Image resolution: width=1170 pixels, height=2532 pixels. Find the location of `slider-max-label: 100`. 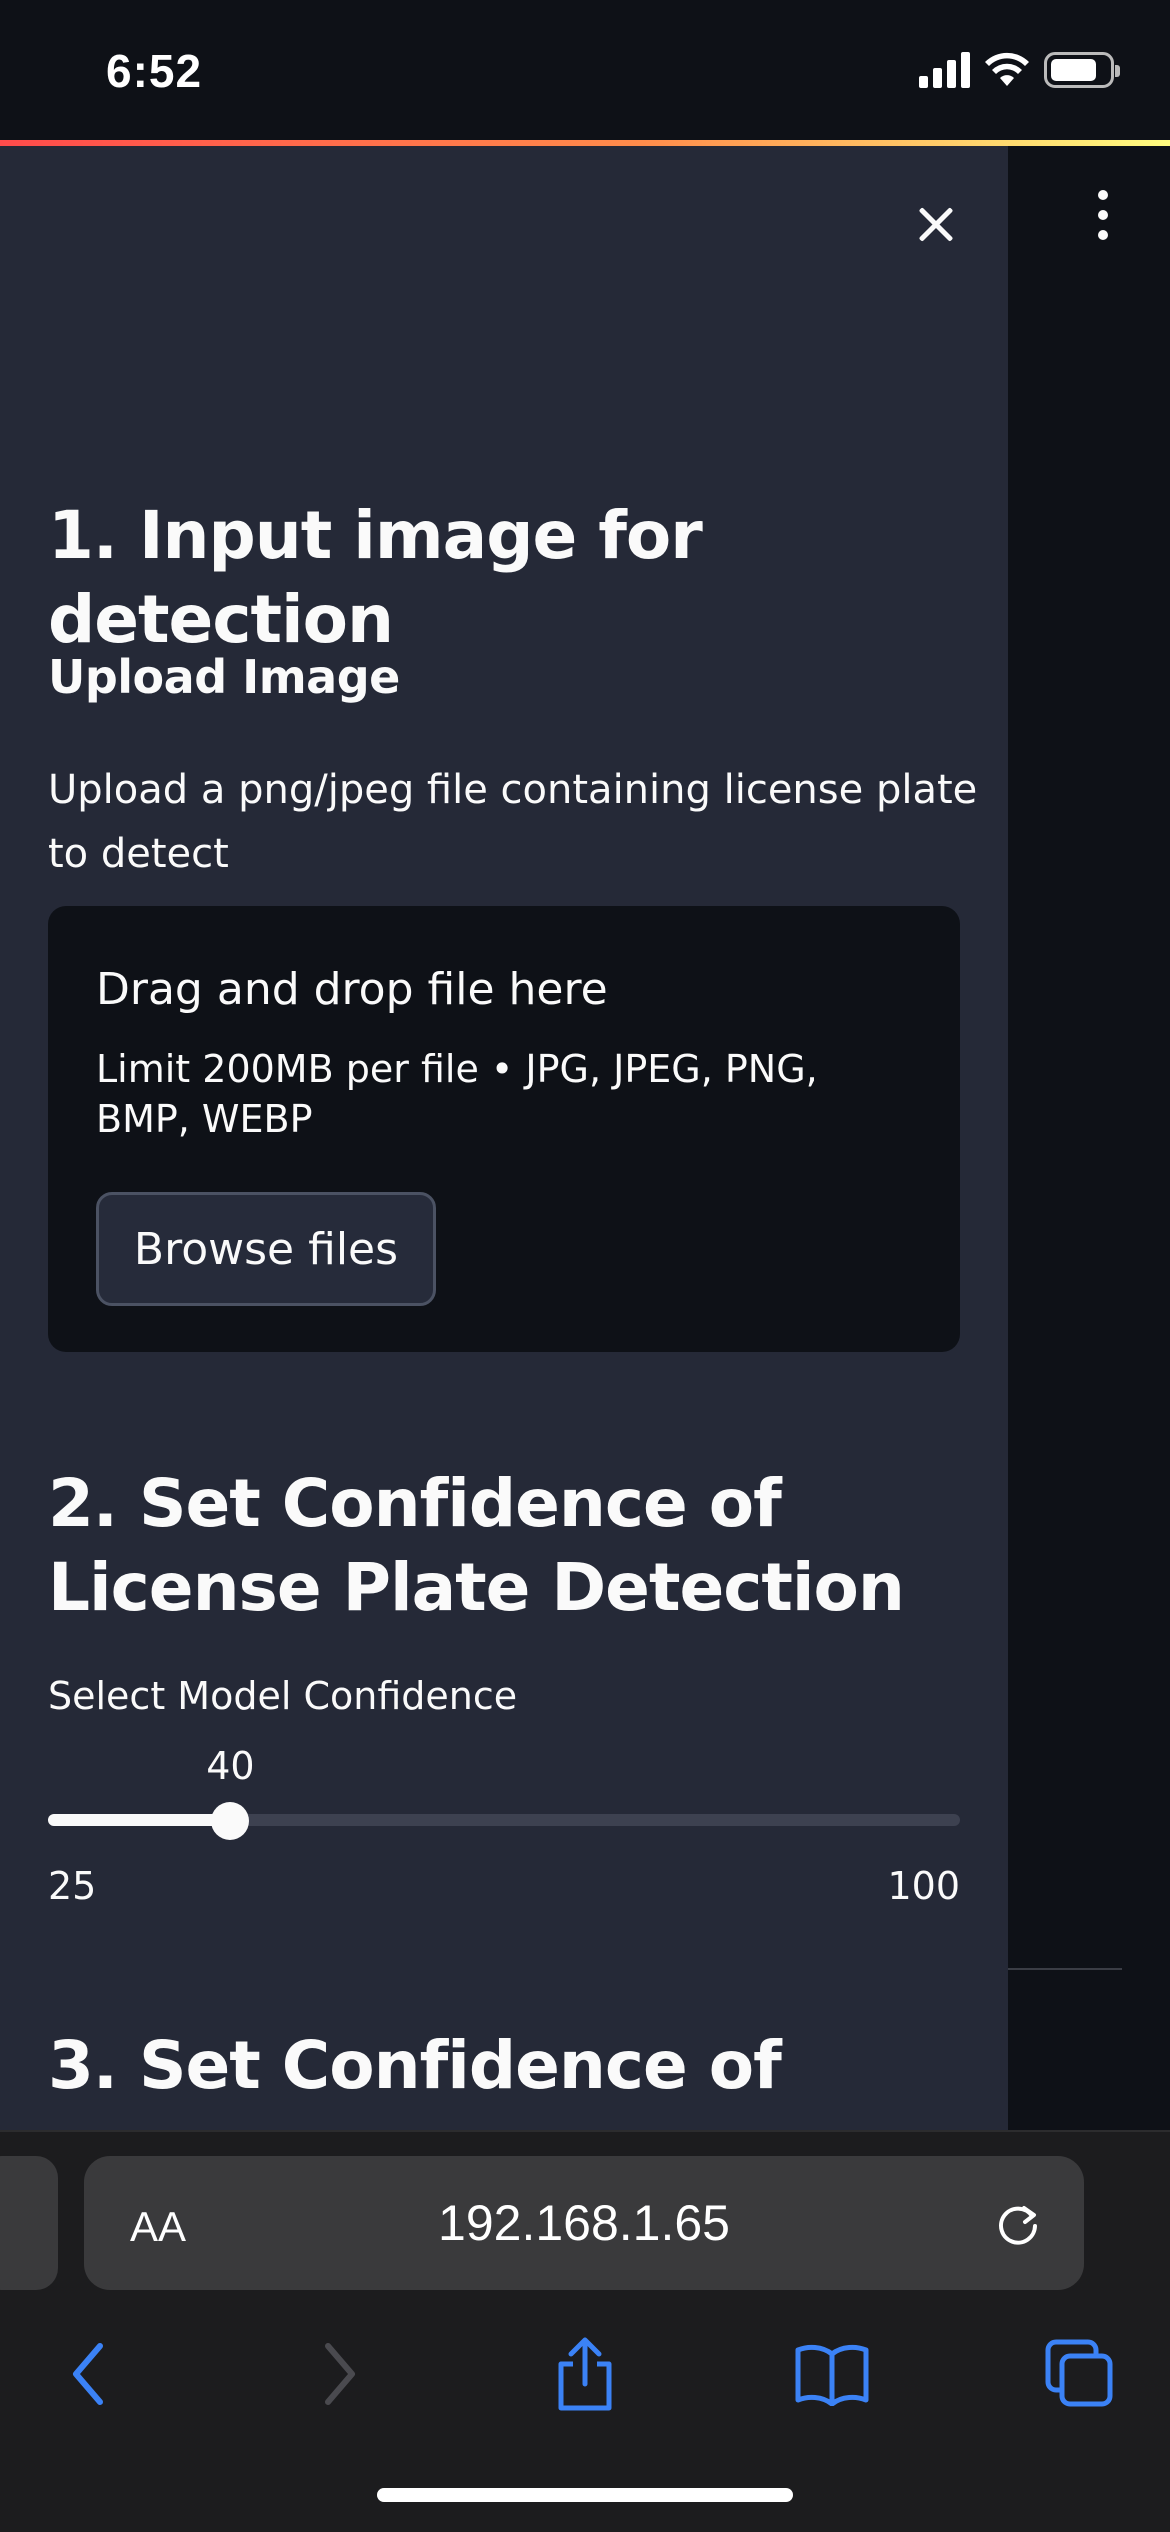

slider-max-label: 100 is located at coordinates (923, 1886).